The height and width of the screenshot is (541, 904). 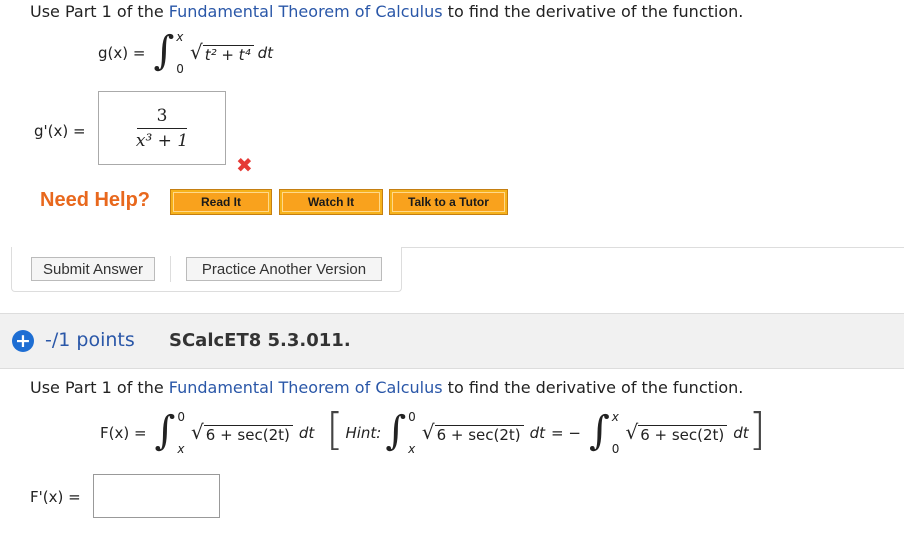 I want to click on q2-radicand: 6 + sec(2t), so click(x=248, y=434).